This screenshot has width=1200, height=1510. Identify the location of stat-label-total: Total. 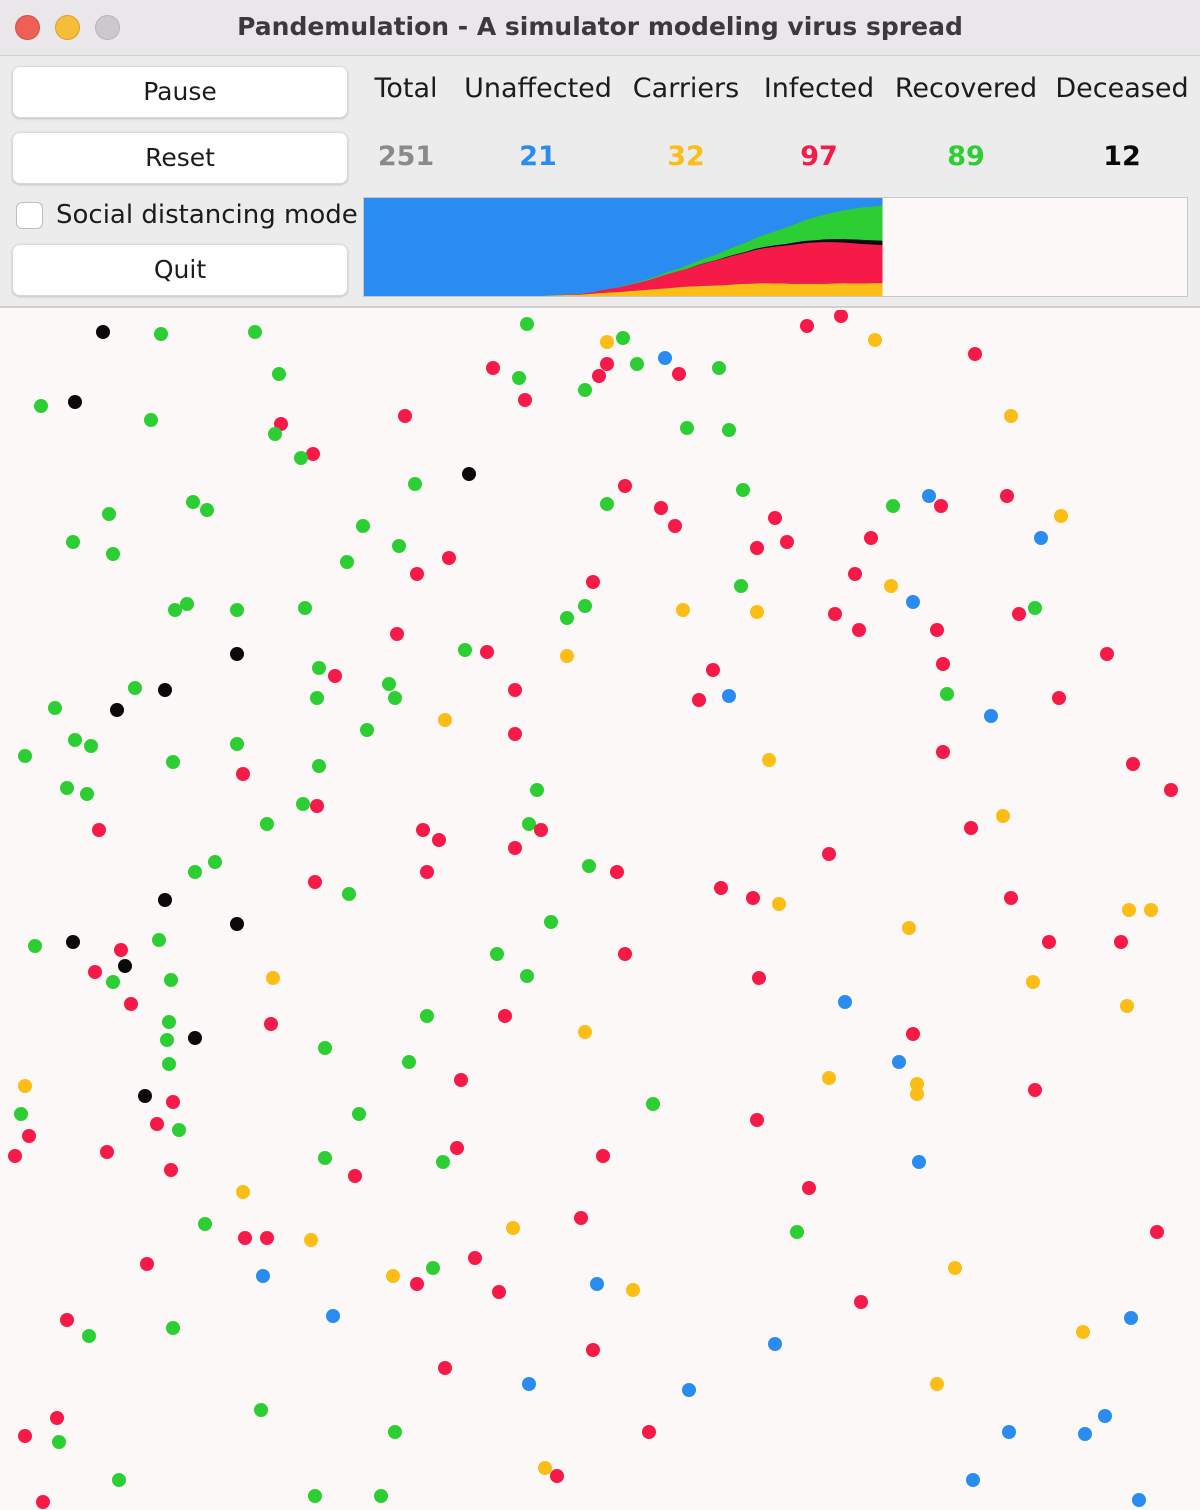
(406, 88).